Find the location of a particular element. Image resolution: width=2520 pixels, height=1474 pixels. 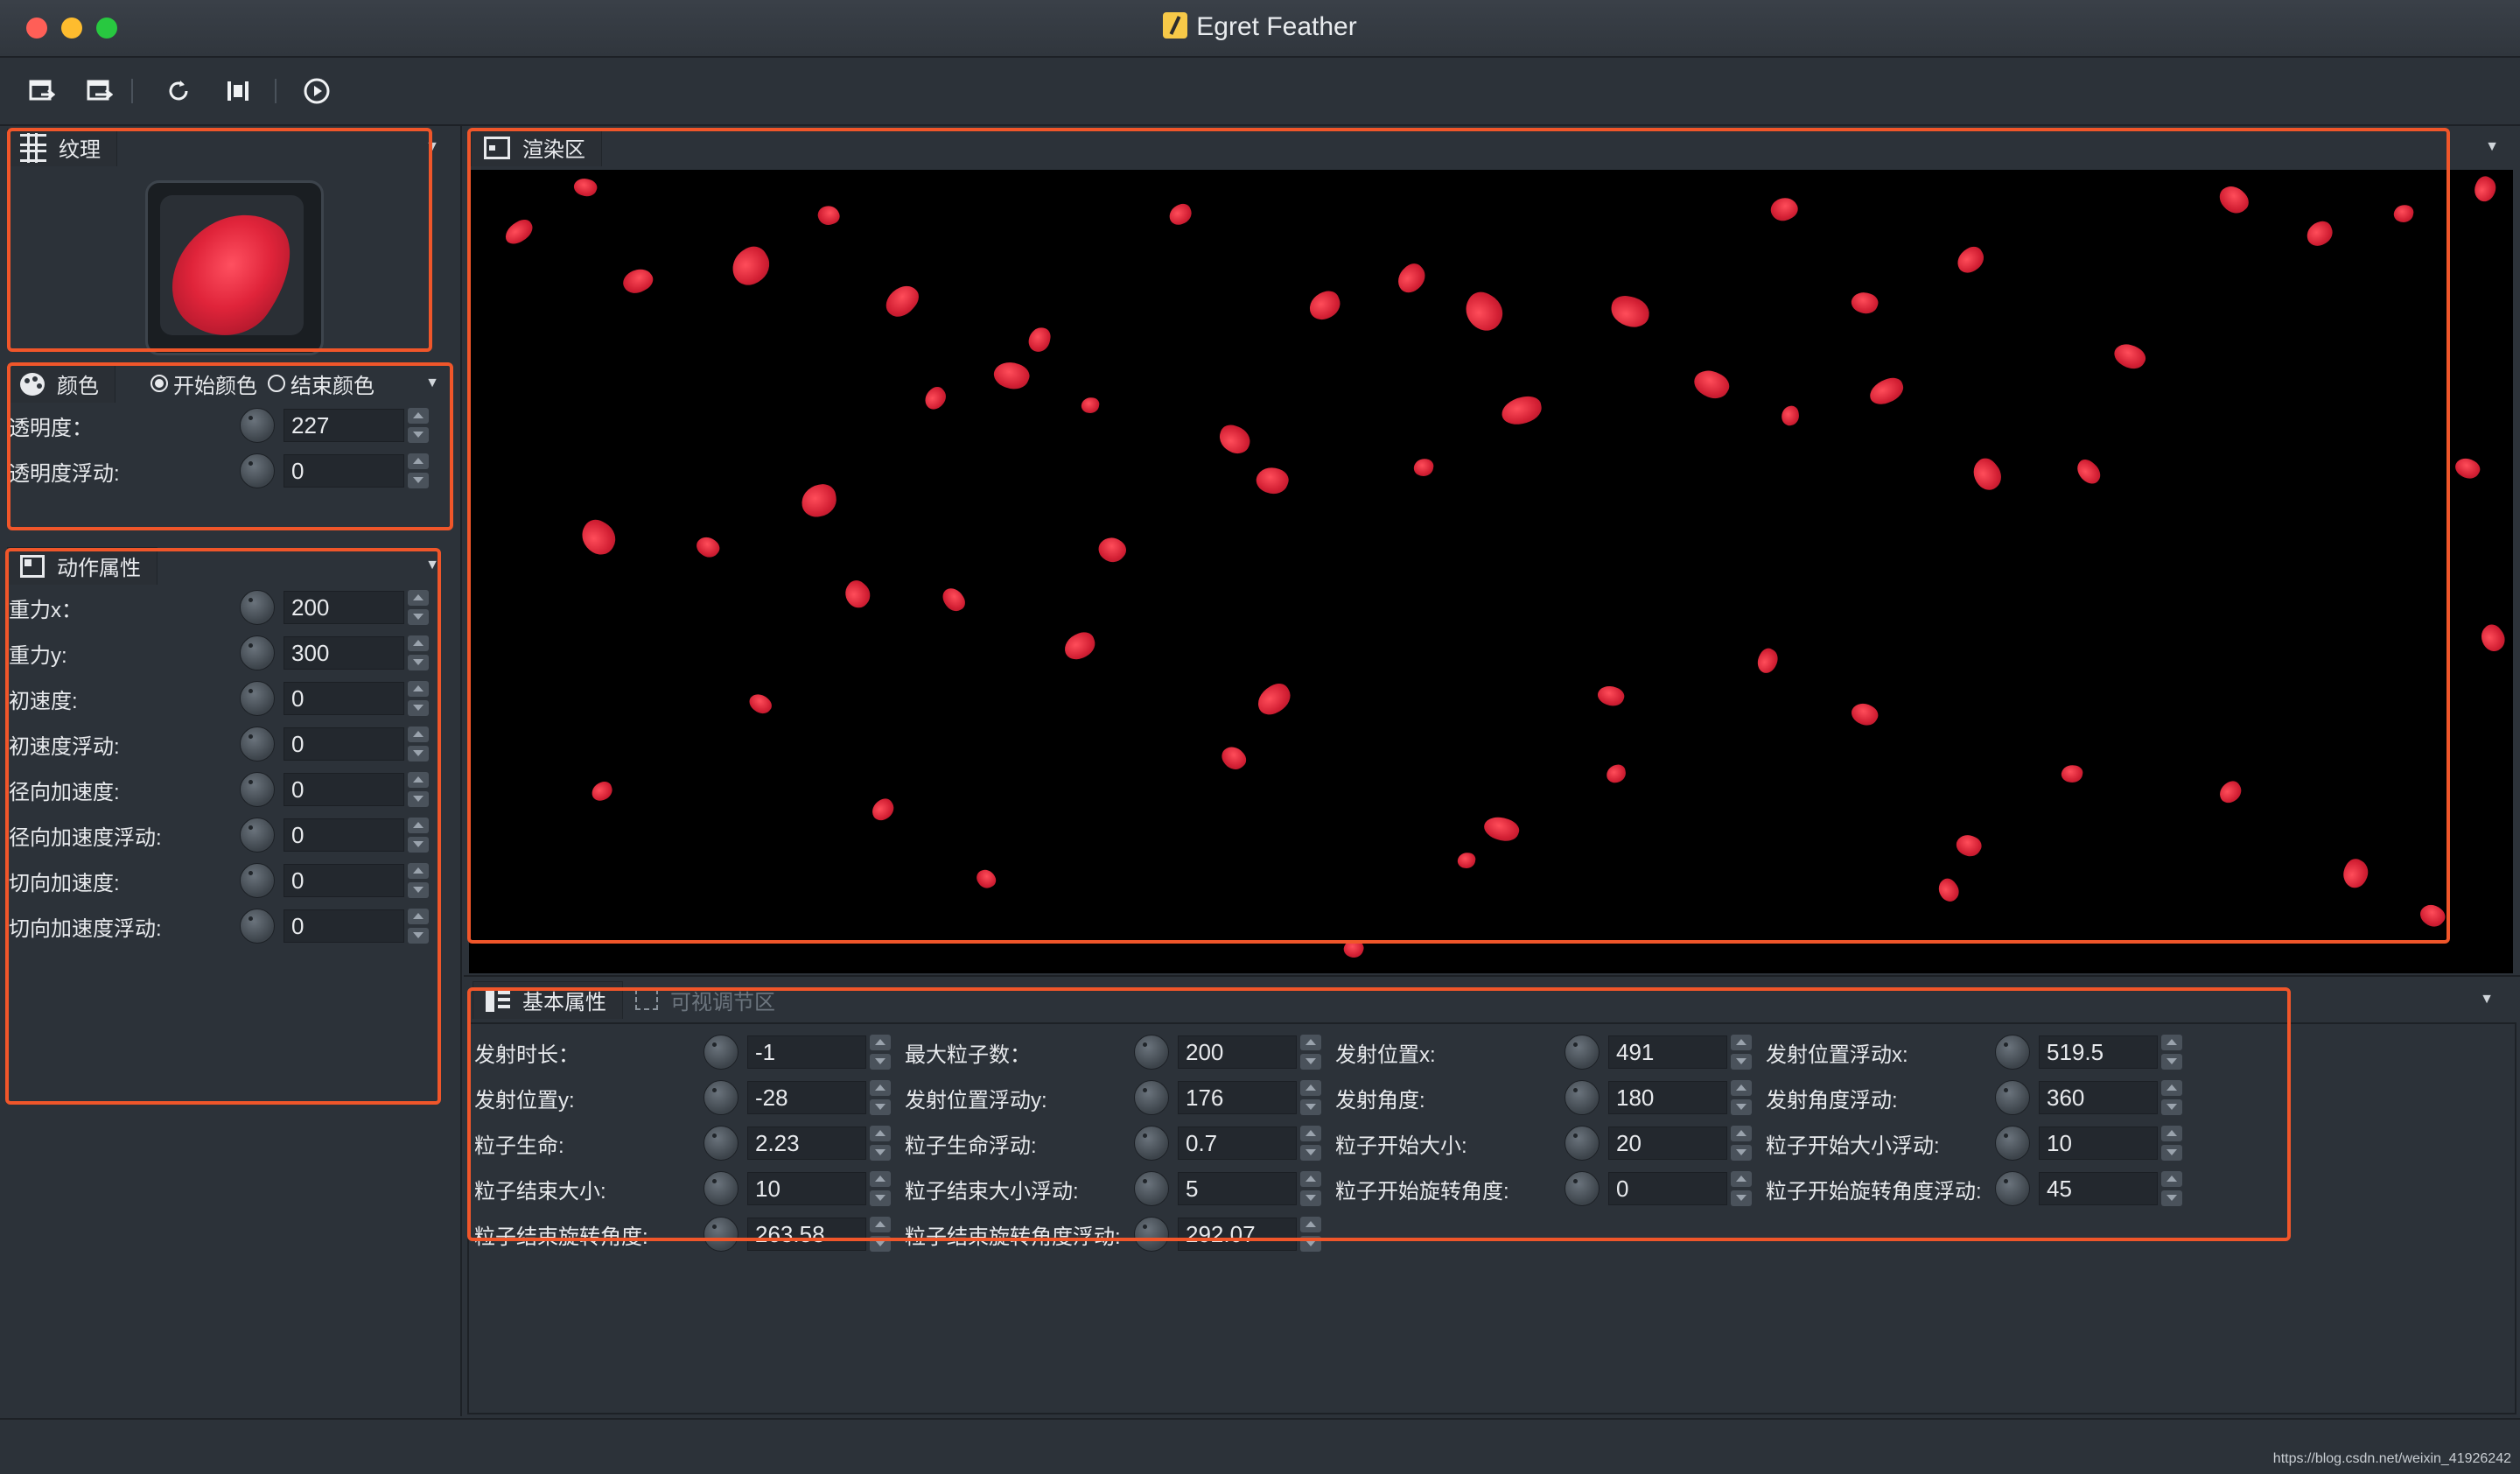

tab-visual-adjust: 可视调节区 is located at coordinates (707, 999).